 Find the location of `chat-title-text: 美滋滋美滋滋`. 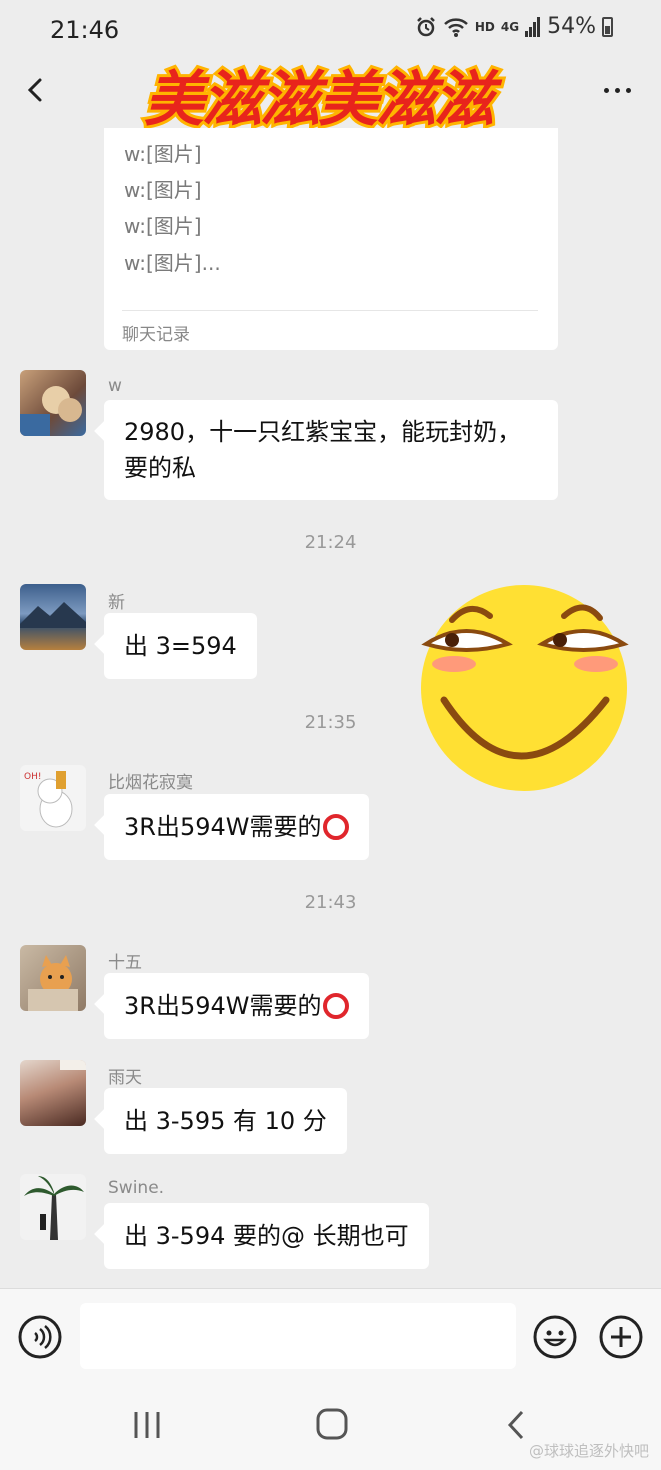

chat-title-text: 美滋滋美滋滋 is located at coordinates (323, 100).